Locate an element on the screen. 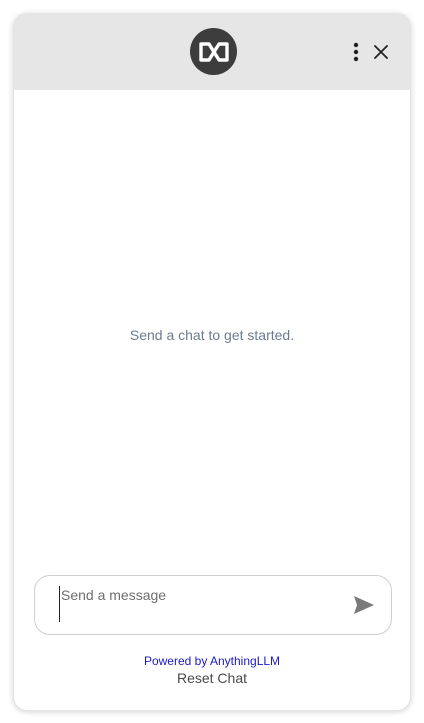 Image resolution: width=424 pixels, height=723 pixels. menu-button is located at coordinates (356, 52).